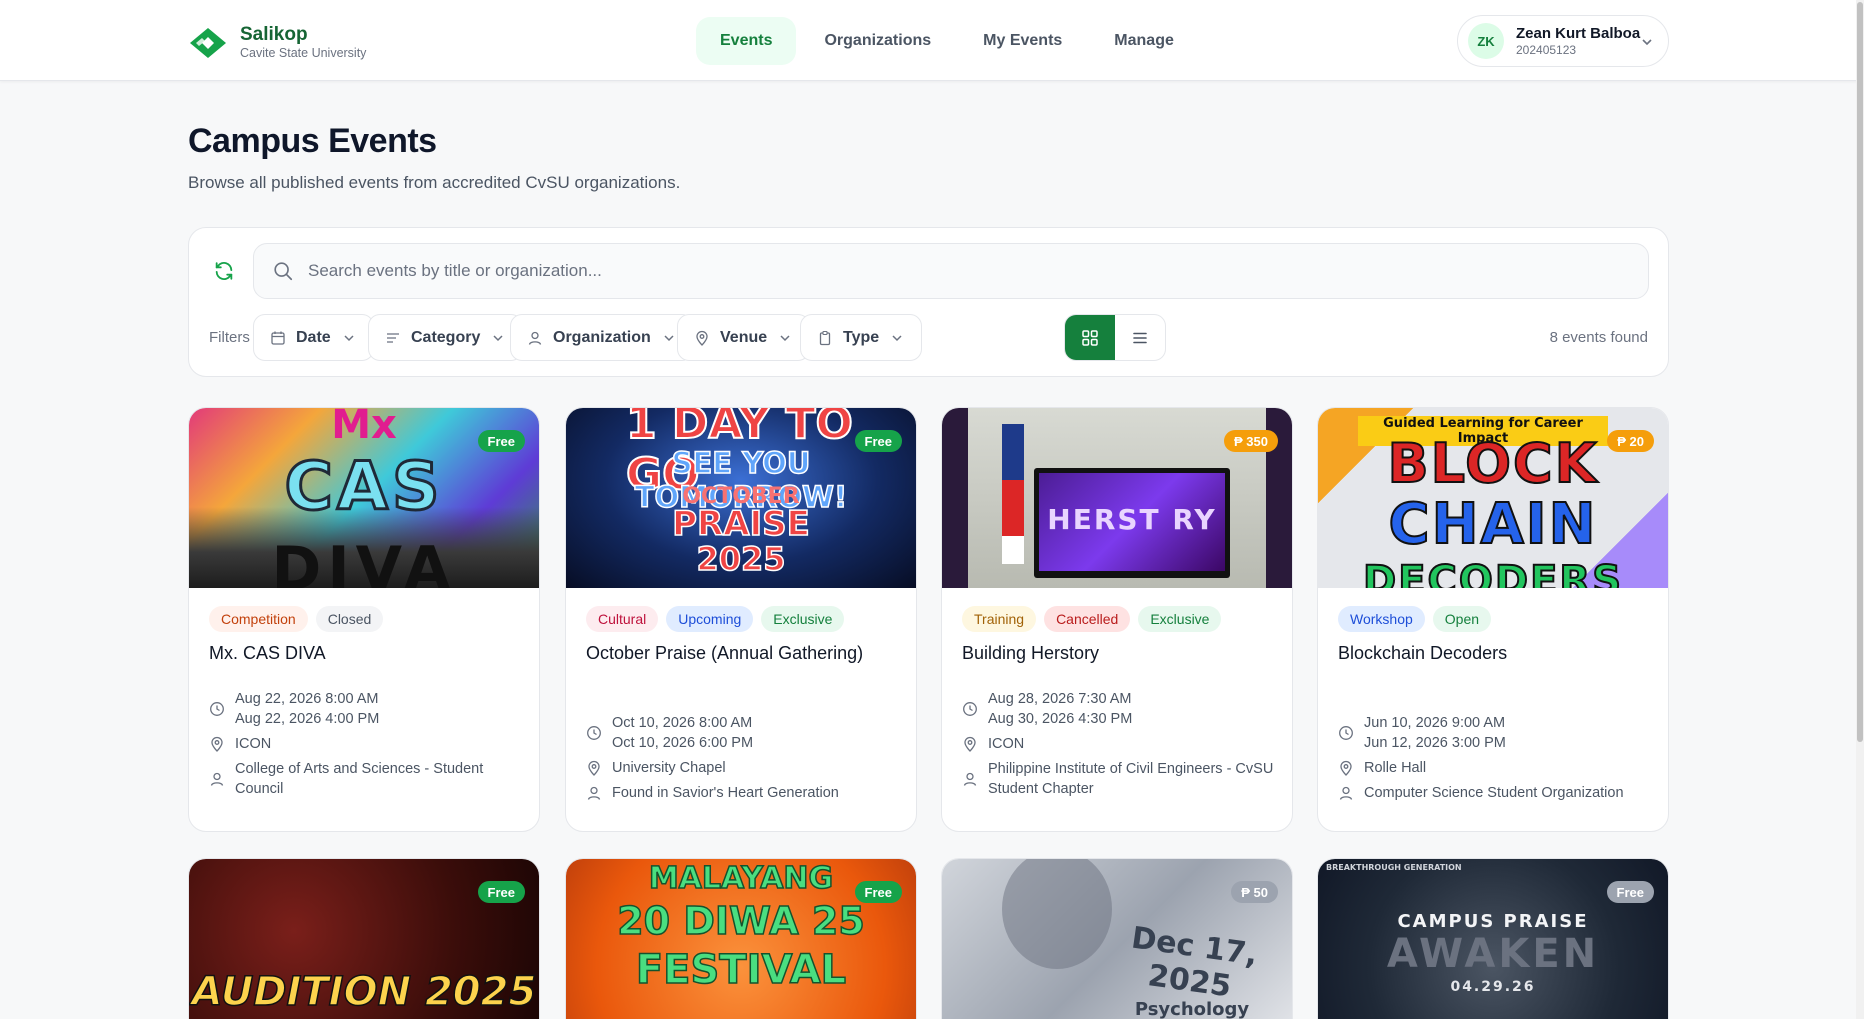 This screenshot has width=1864, height=1019. What do you see at coordinates (393, 337) in the screenshot?
I see `filter-lines-icon` at bounding box center [393, 337].